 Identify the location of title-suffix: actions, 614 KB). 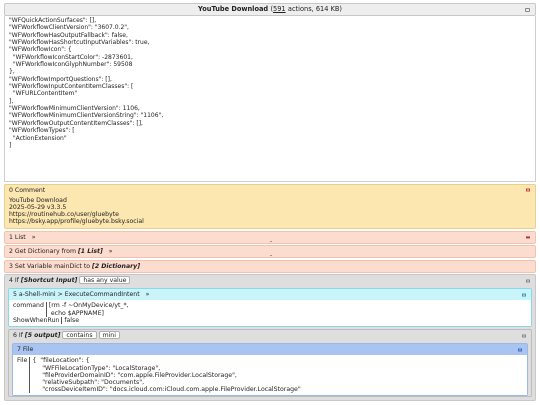
(314, 9).